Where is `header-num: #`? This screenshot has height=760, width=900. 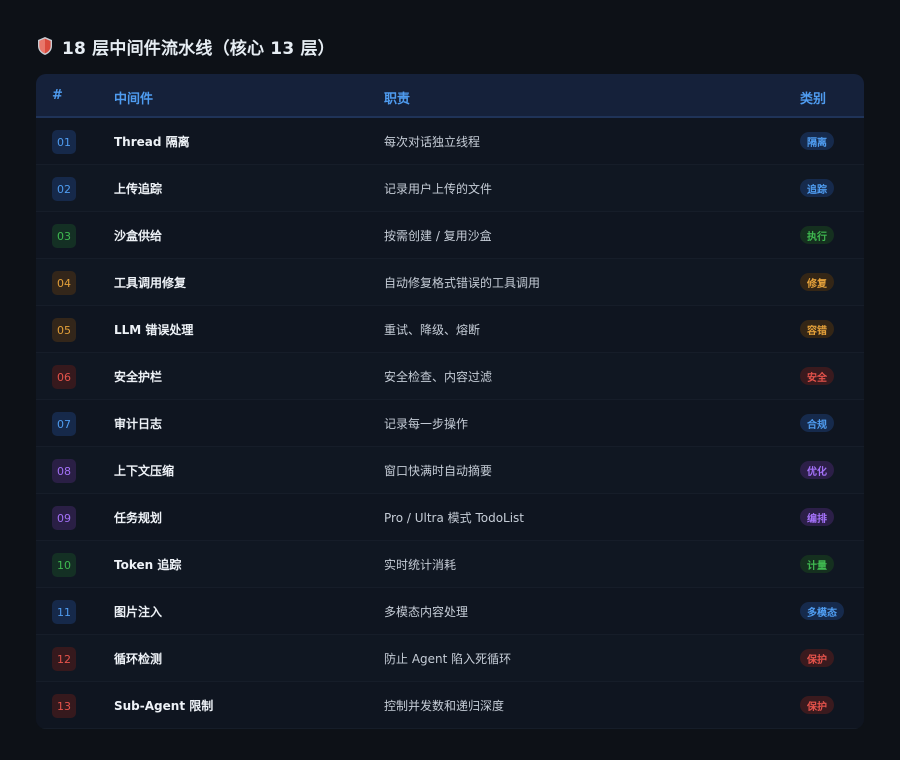 header-num: # is located at coordinates (57, 95).